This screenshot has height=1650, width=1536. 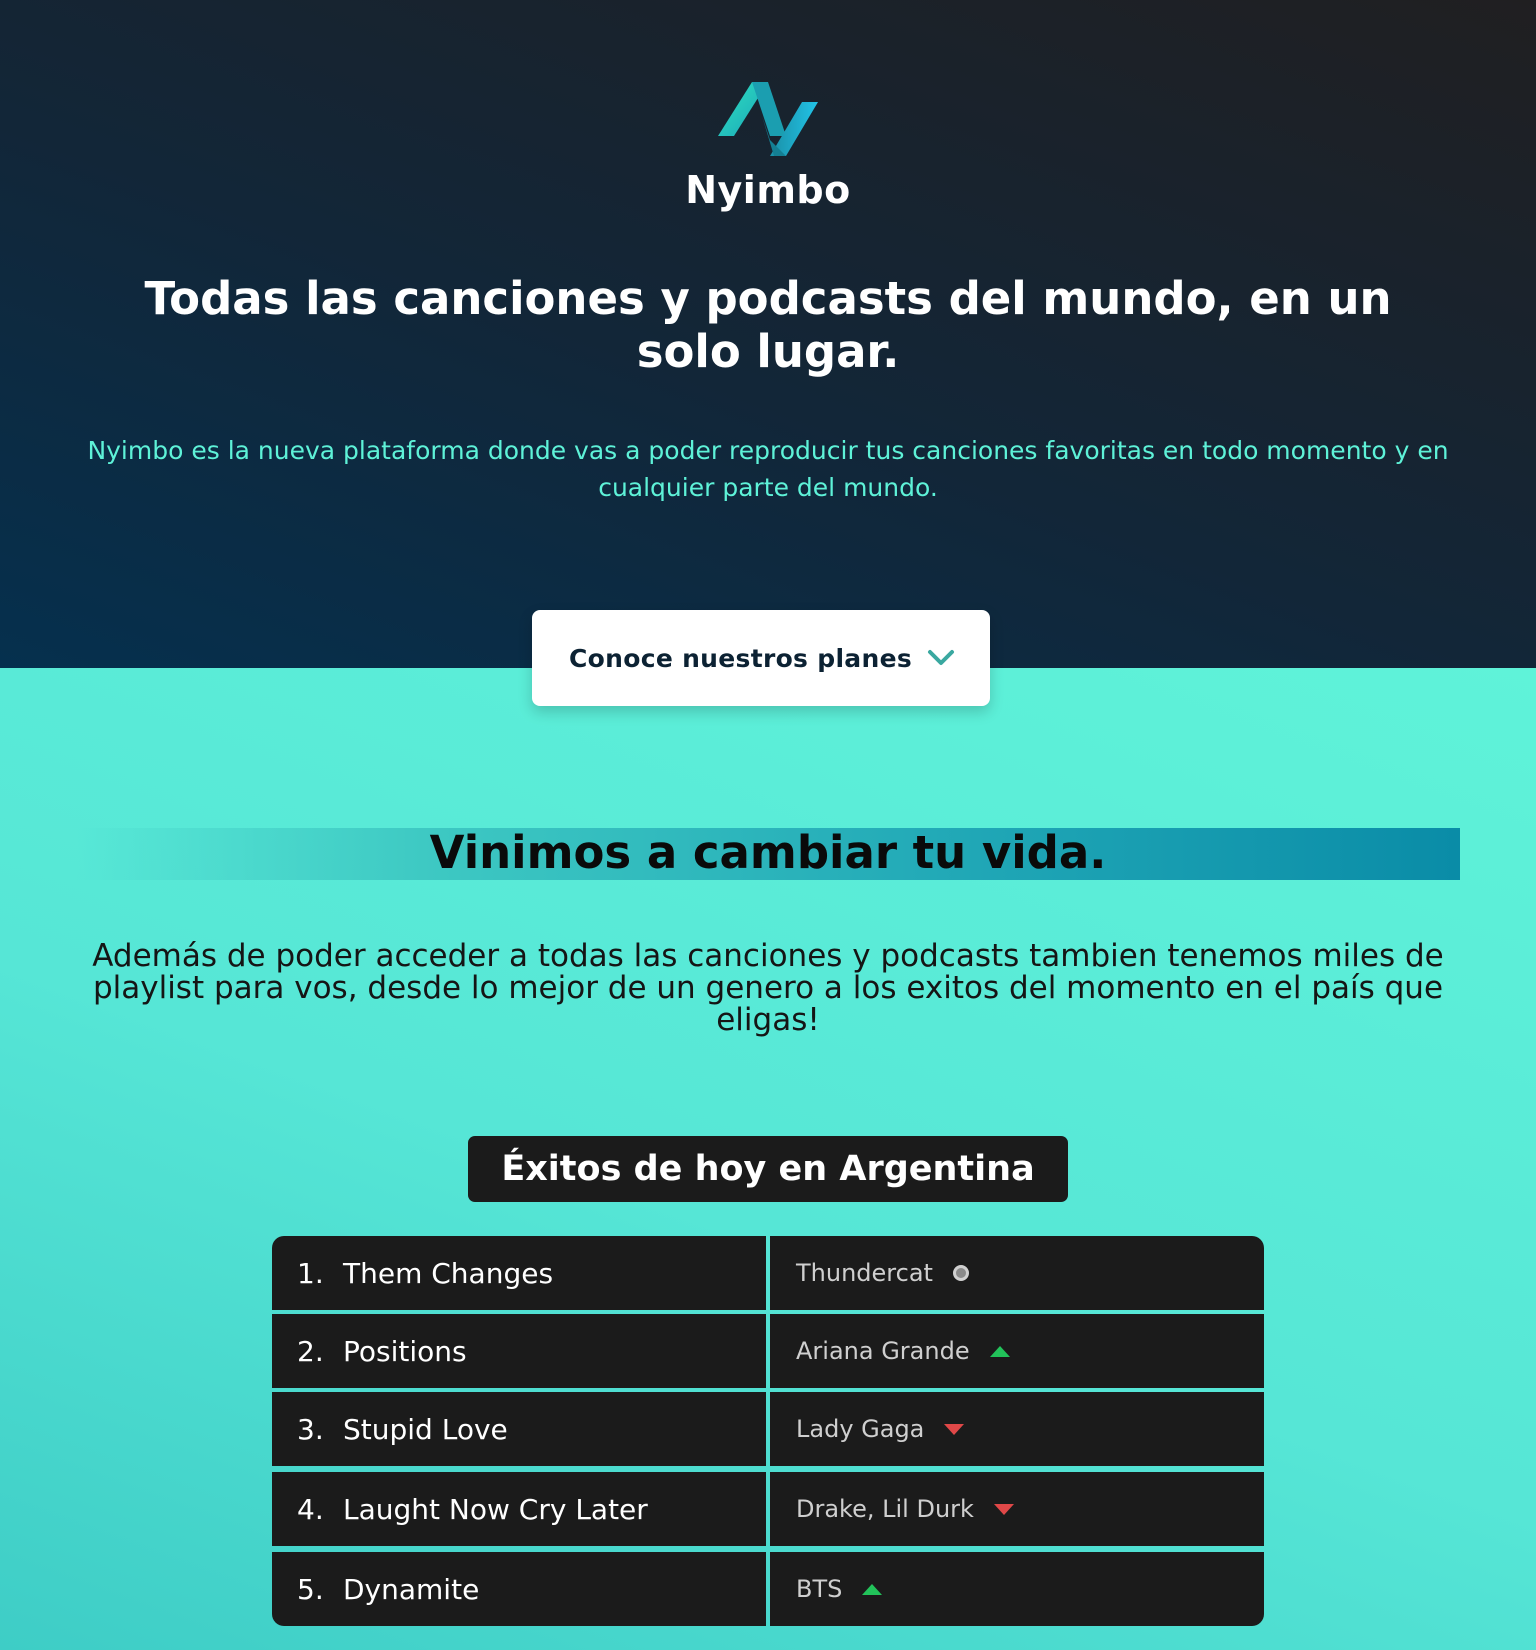 What do you see at coordinates (885, 1509) in the screenshot?
I see `artist-name: Drake, Lil Durk` at bounding box center [885, 1509].